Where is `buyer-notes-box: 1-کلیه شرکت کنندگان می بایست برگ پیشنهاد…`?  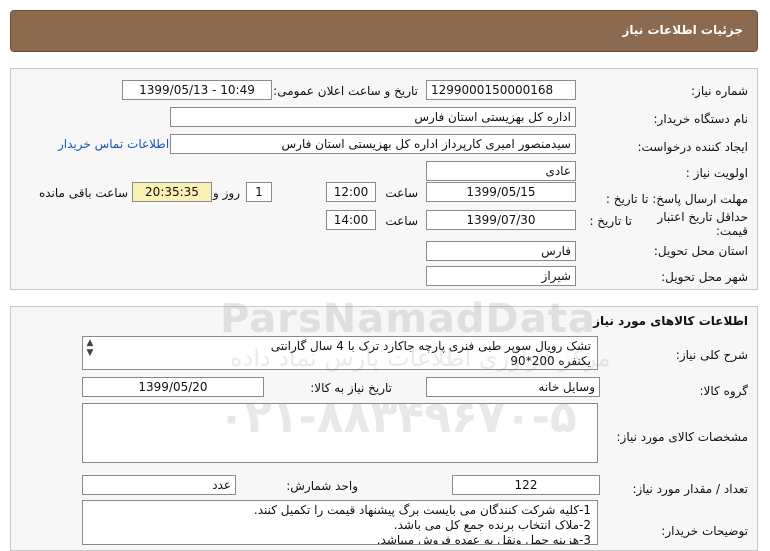
buyer-notes-box: 1-کلیه شرکت کنندگان می بایست برگ پیشنهاد… is located at coordinates (340, 522).